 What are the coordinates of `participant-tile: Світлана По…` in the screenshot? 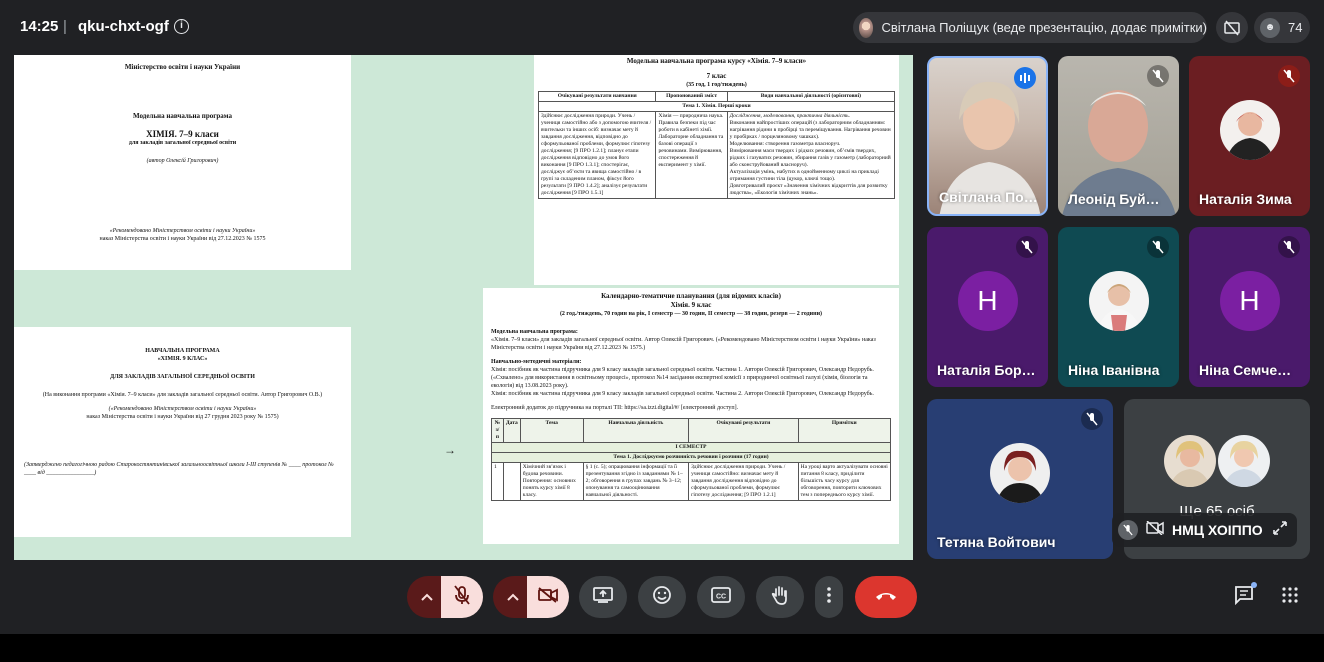 It's located at (987, 136).